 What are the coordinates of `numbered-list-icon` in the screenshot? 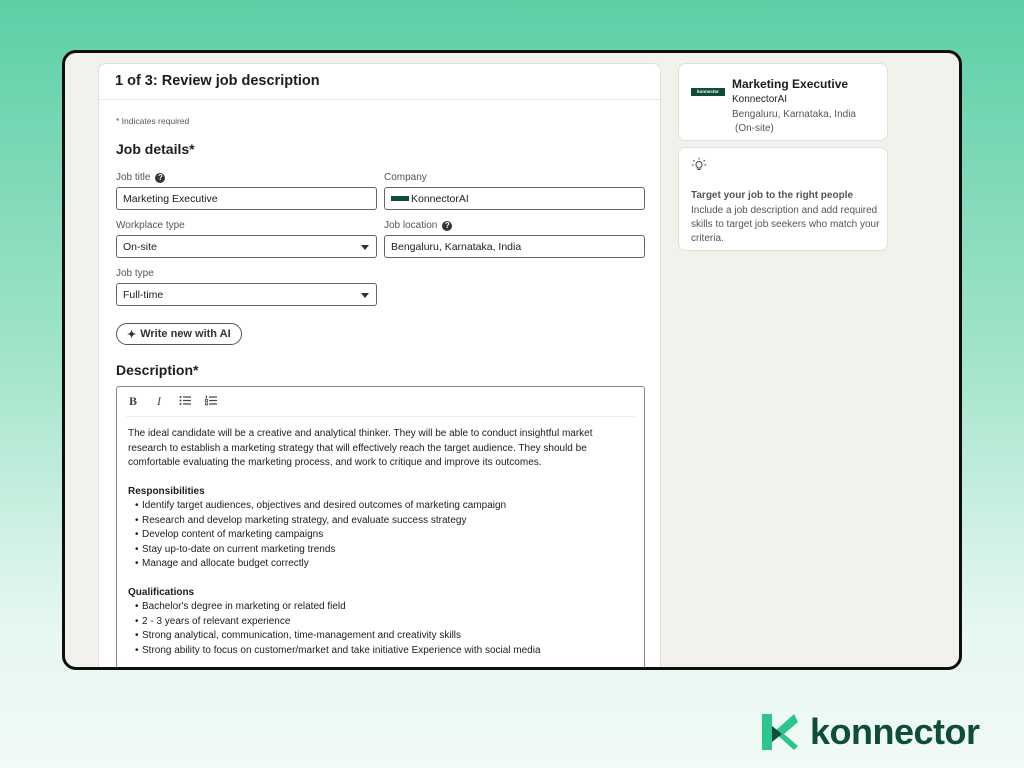 It's located at (211, 400).